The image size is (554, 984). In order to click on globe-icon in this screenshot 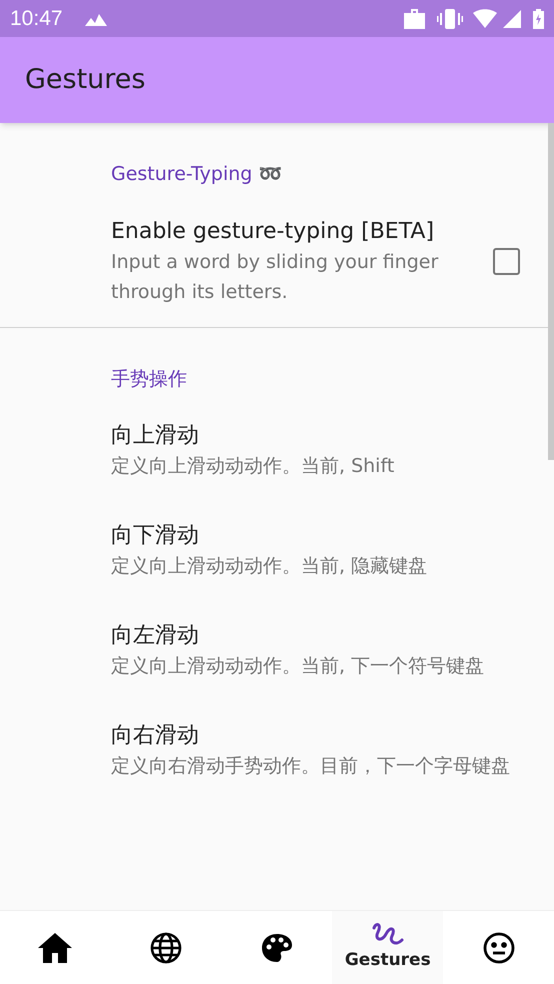, I will do `click(166, 948)`.